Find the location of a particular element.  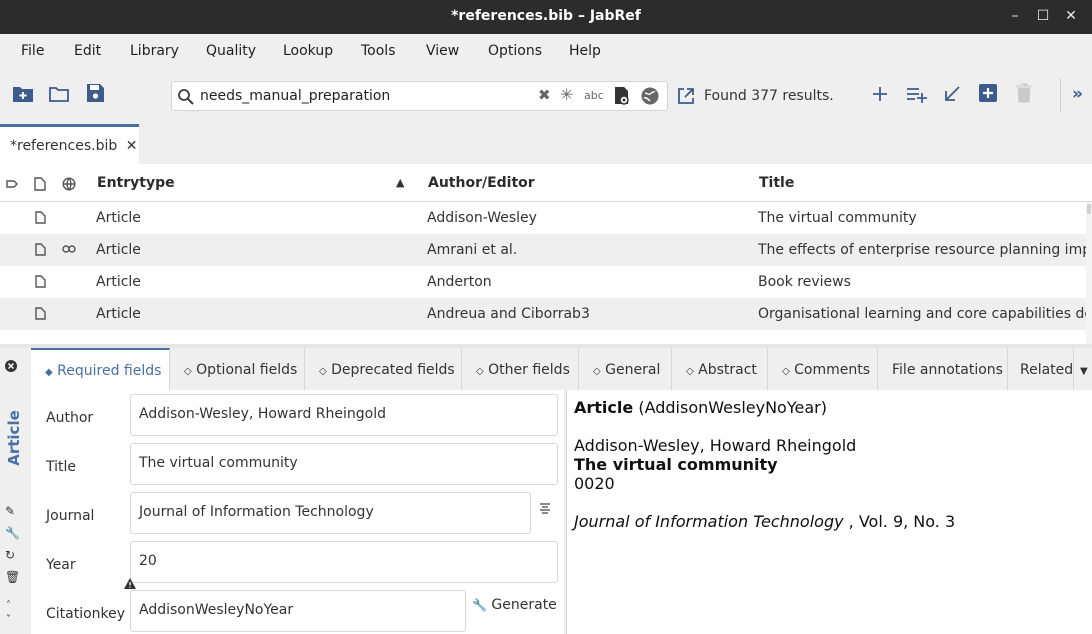

tabs-overflow-icon: ▼ is located at coordinates (1084, 371).